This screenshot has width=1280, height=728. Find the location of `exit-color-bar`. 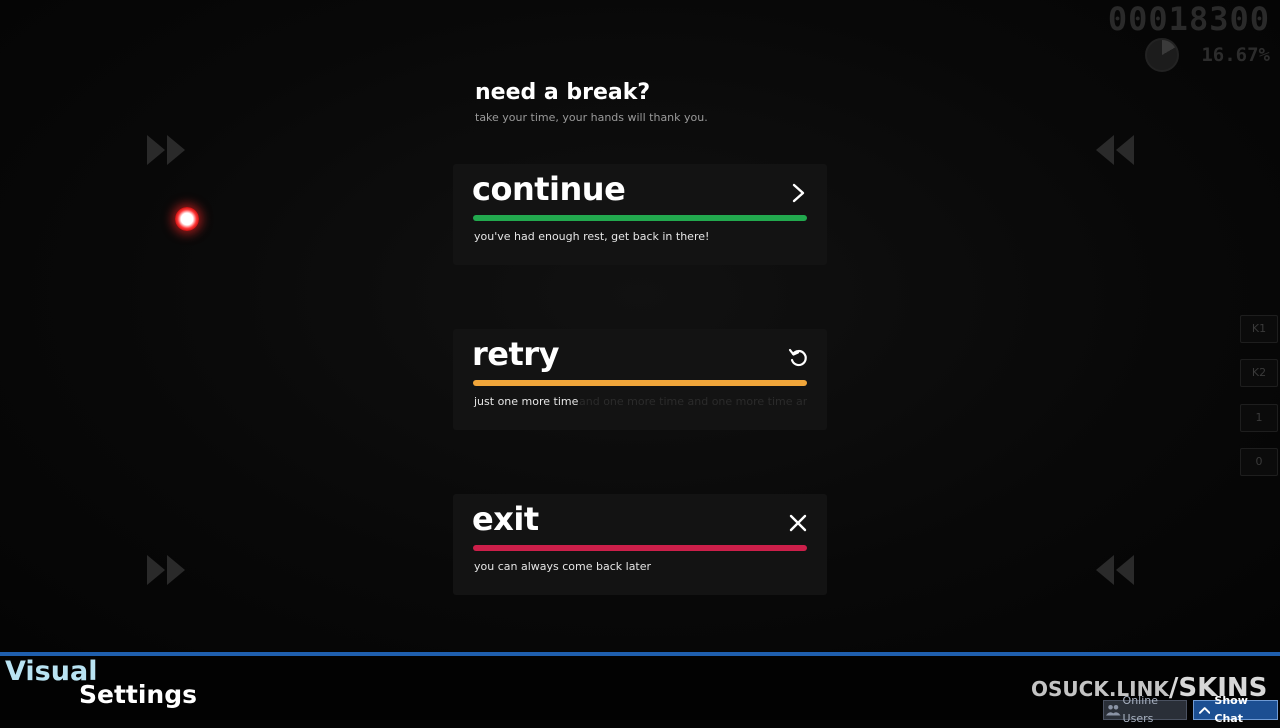

exit-color-bar is located at coordinates (640, 548).